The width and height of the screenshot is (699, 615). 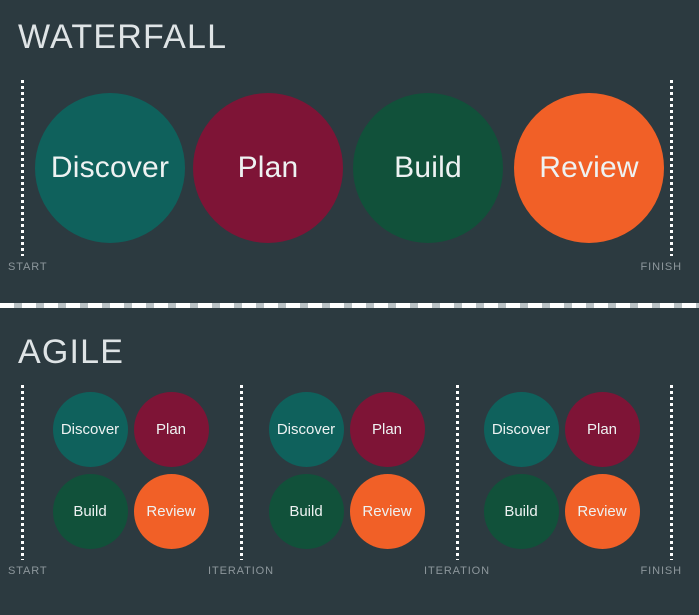 What do you see at coordinates (123, 37) in the screenshot?
I see `waterfall-title: WATERFALL` at bounding box center [123, 37].